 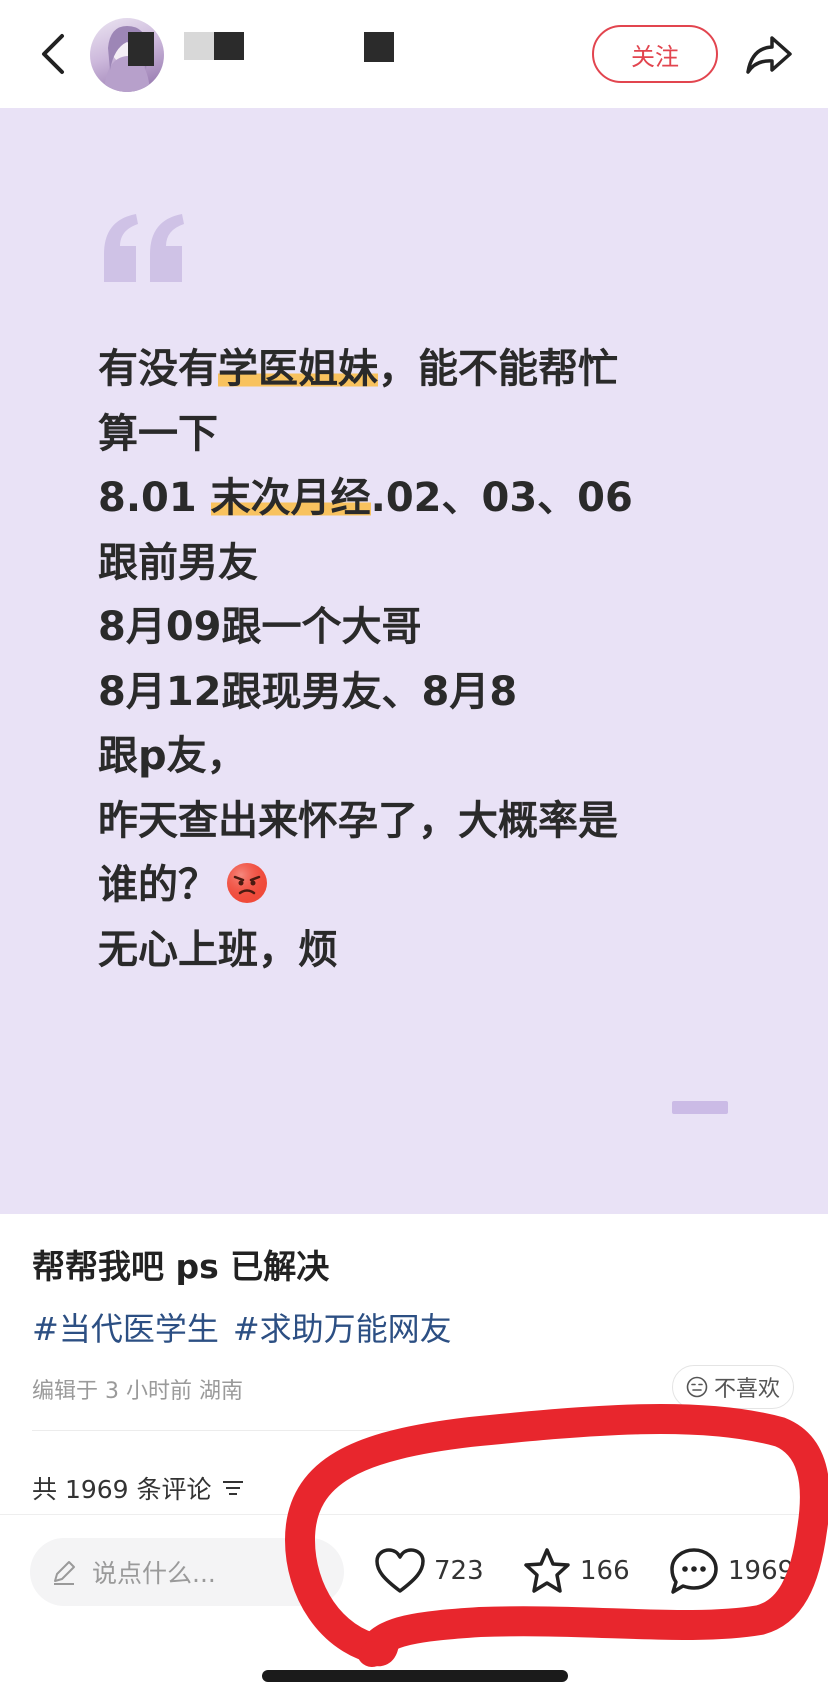 I want to click on highlighted-text: 末次月经, so click(x=290, y=498).